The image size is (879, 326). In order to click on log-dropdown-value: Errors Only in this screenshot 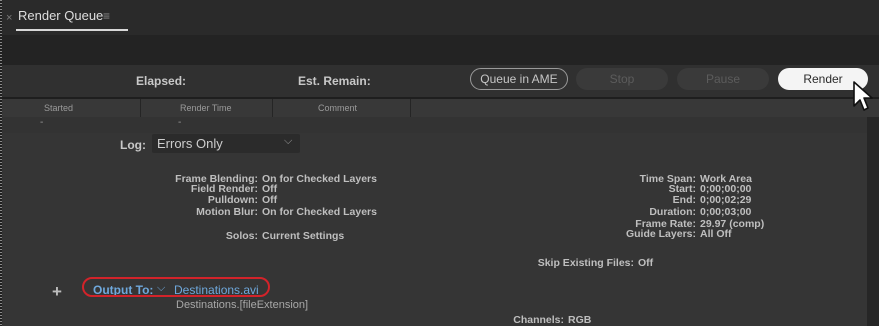, I will do `click(190, 143)`.